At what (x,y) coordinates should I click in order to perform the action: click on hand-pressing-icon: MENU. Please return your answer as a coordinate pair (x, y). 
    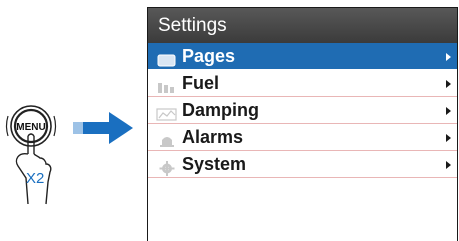
    Looking at the image, I should click on (31, 155).